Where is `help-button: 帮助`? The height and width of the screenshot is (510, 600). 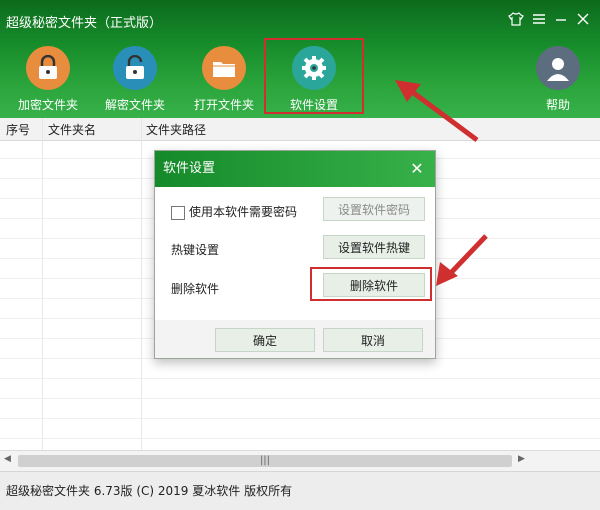
help-button: 帮助 is located at coordinates (558, 79).